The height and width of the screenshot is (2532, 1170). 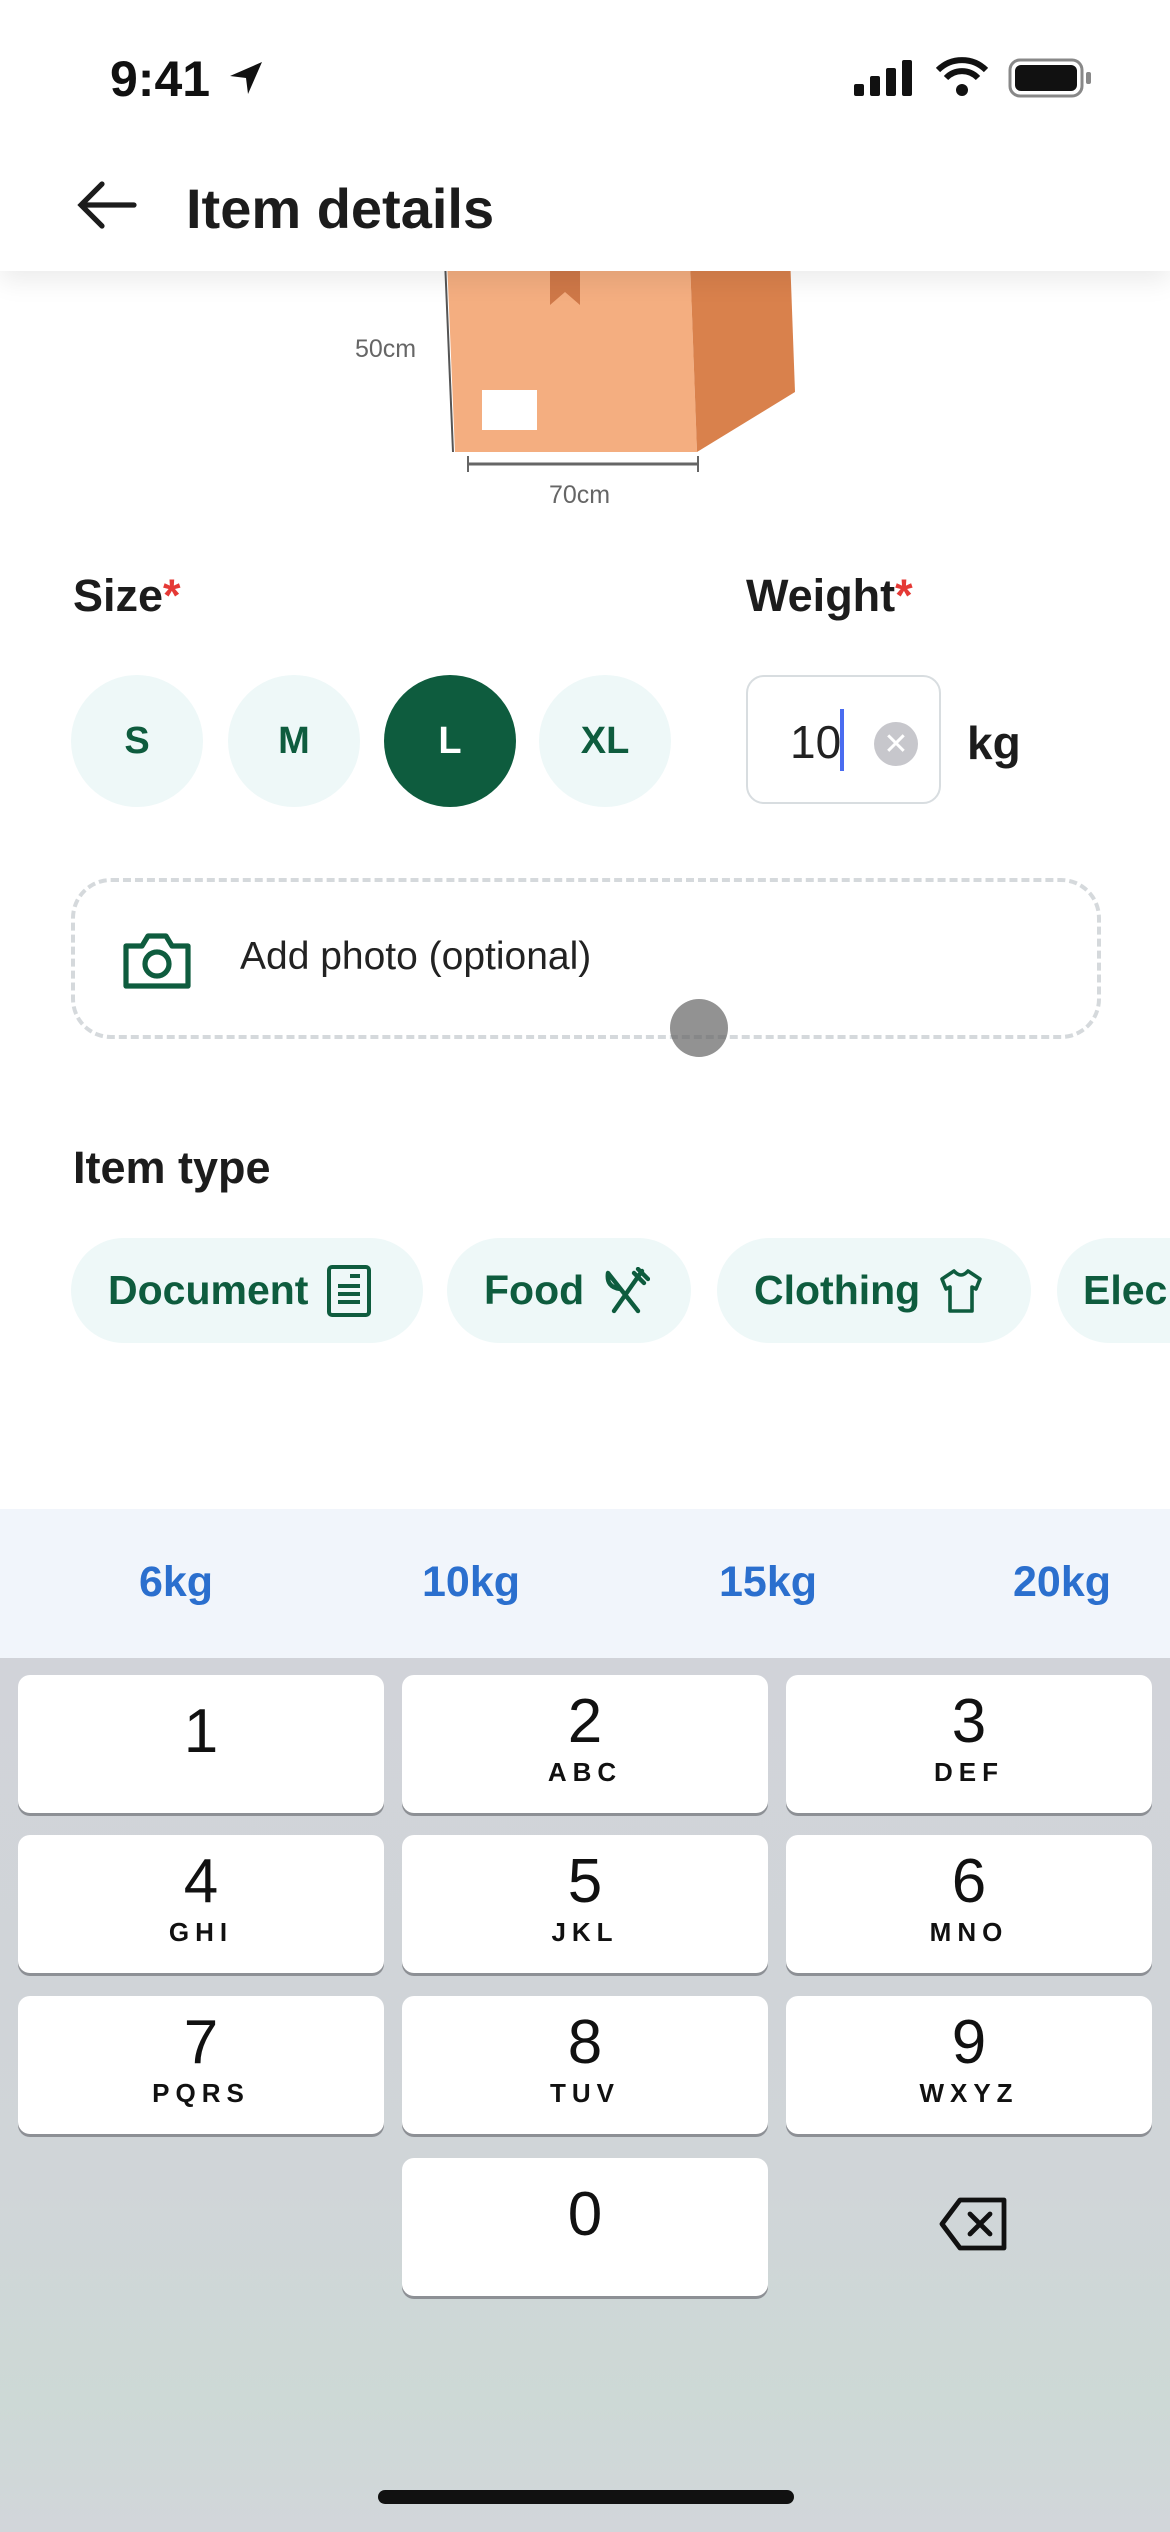 I want to click on key-digit: 0, so click(x=585, y=2214).